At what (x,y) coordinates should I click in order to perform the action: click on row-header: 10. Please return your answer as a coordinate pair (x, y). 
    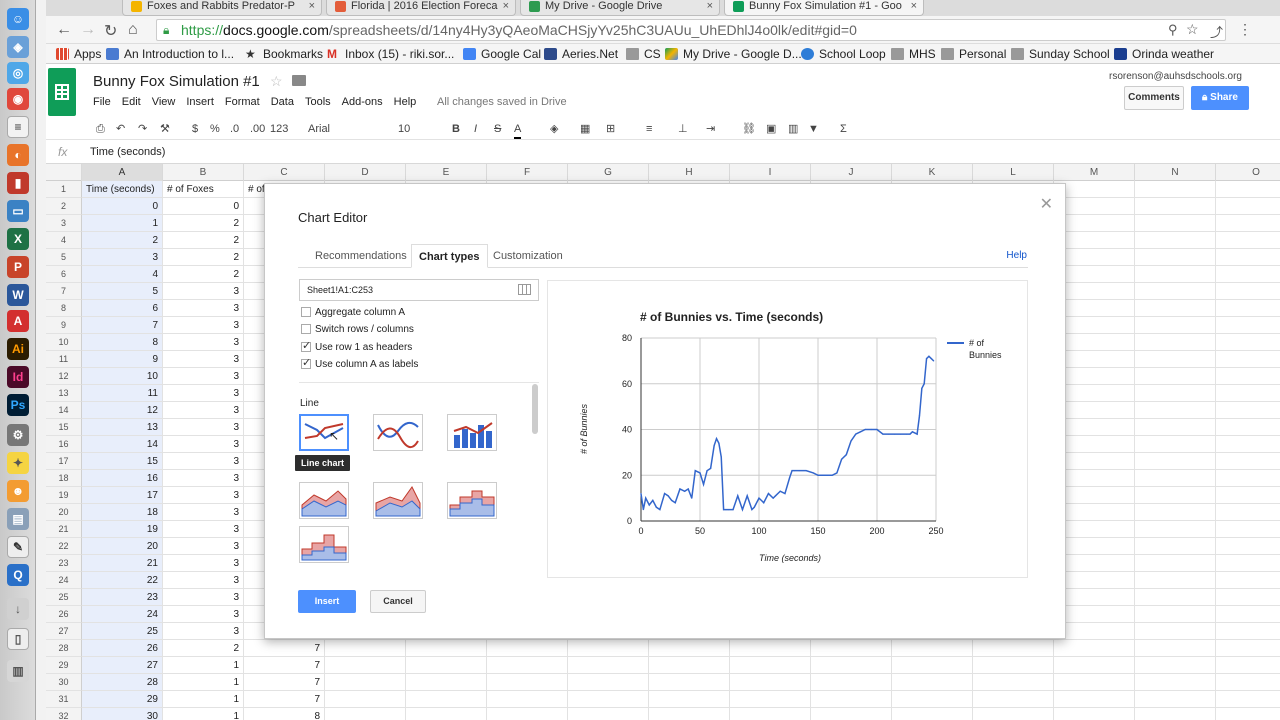
    Looking at the image, I should click on (64, 342).